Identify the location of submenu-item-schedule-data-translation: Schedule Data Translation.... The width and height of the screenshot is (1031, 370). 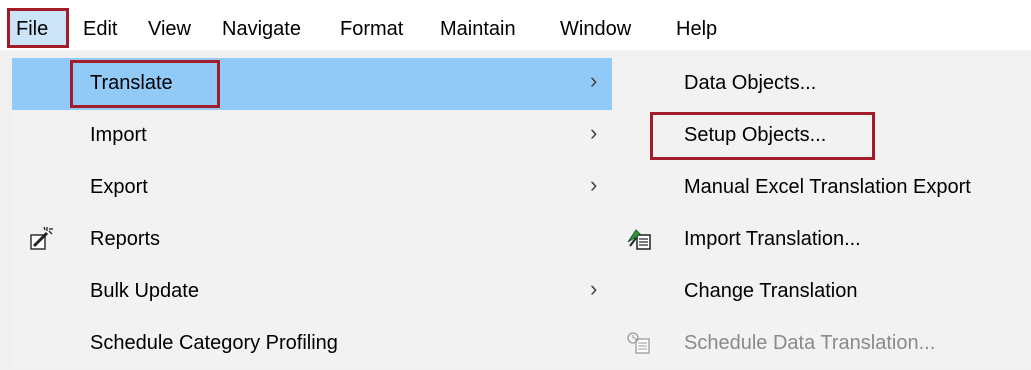
(821, 344).